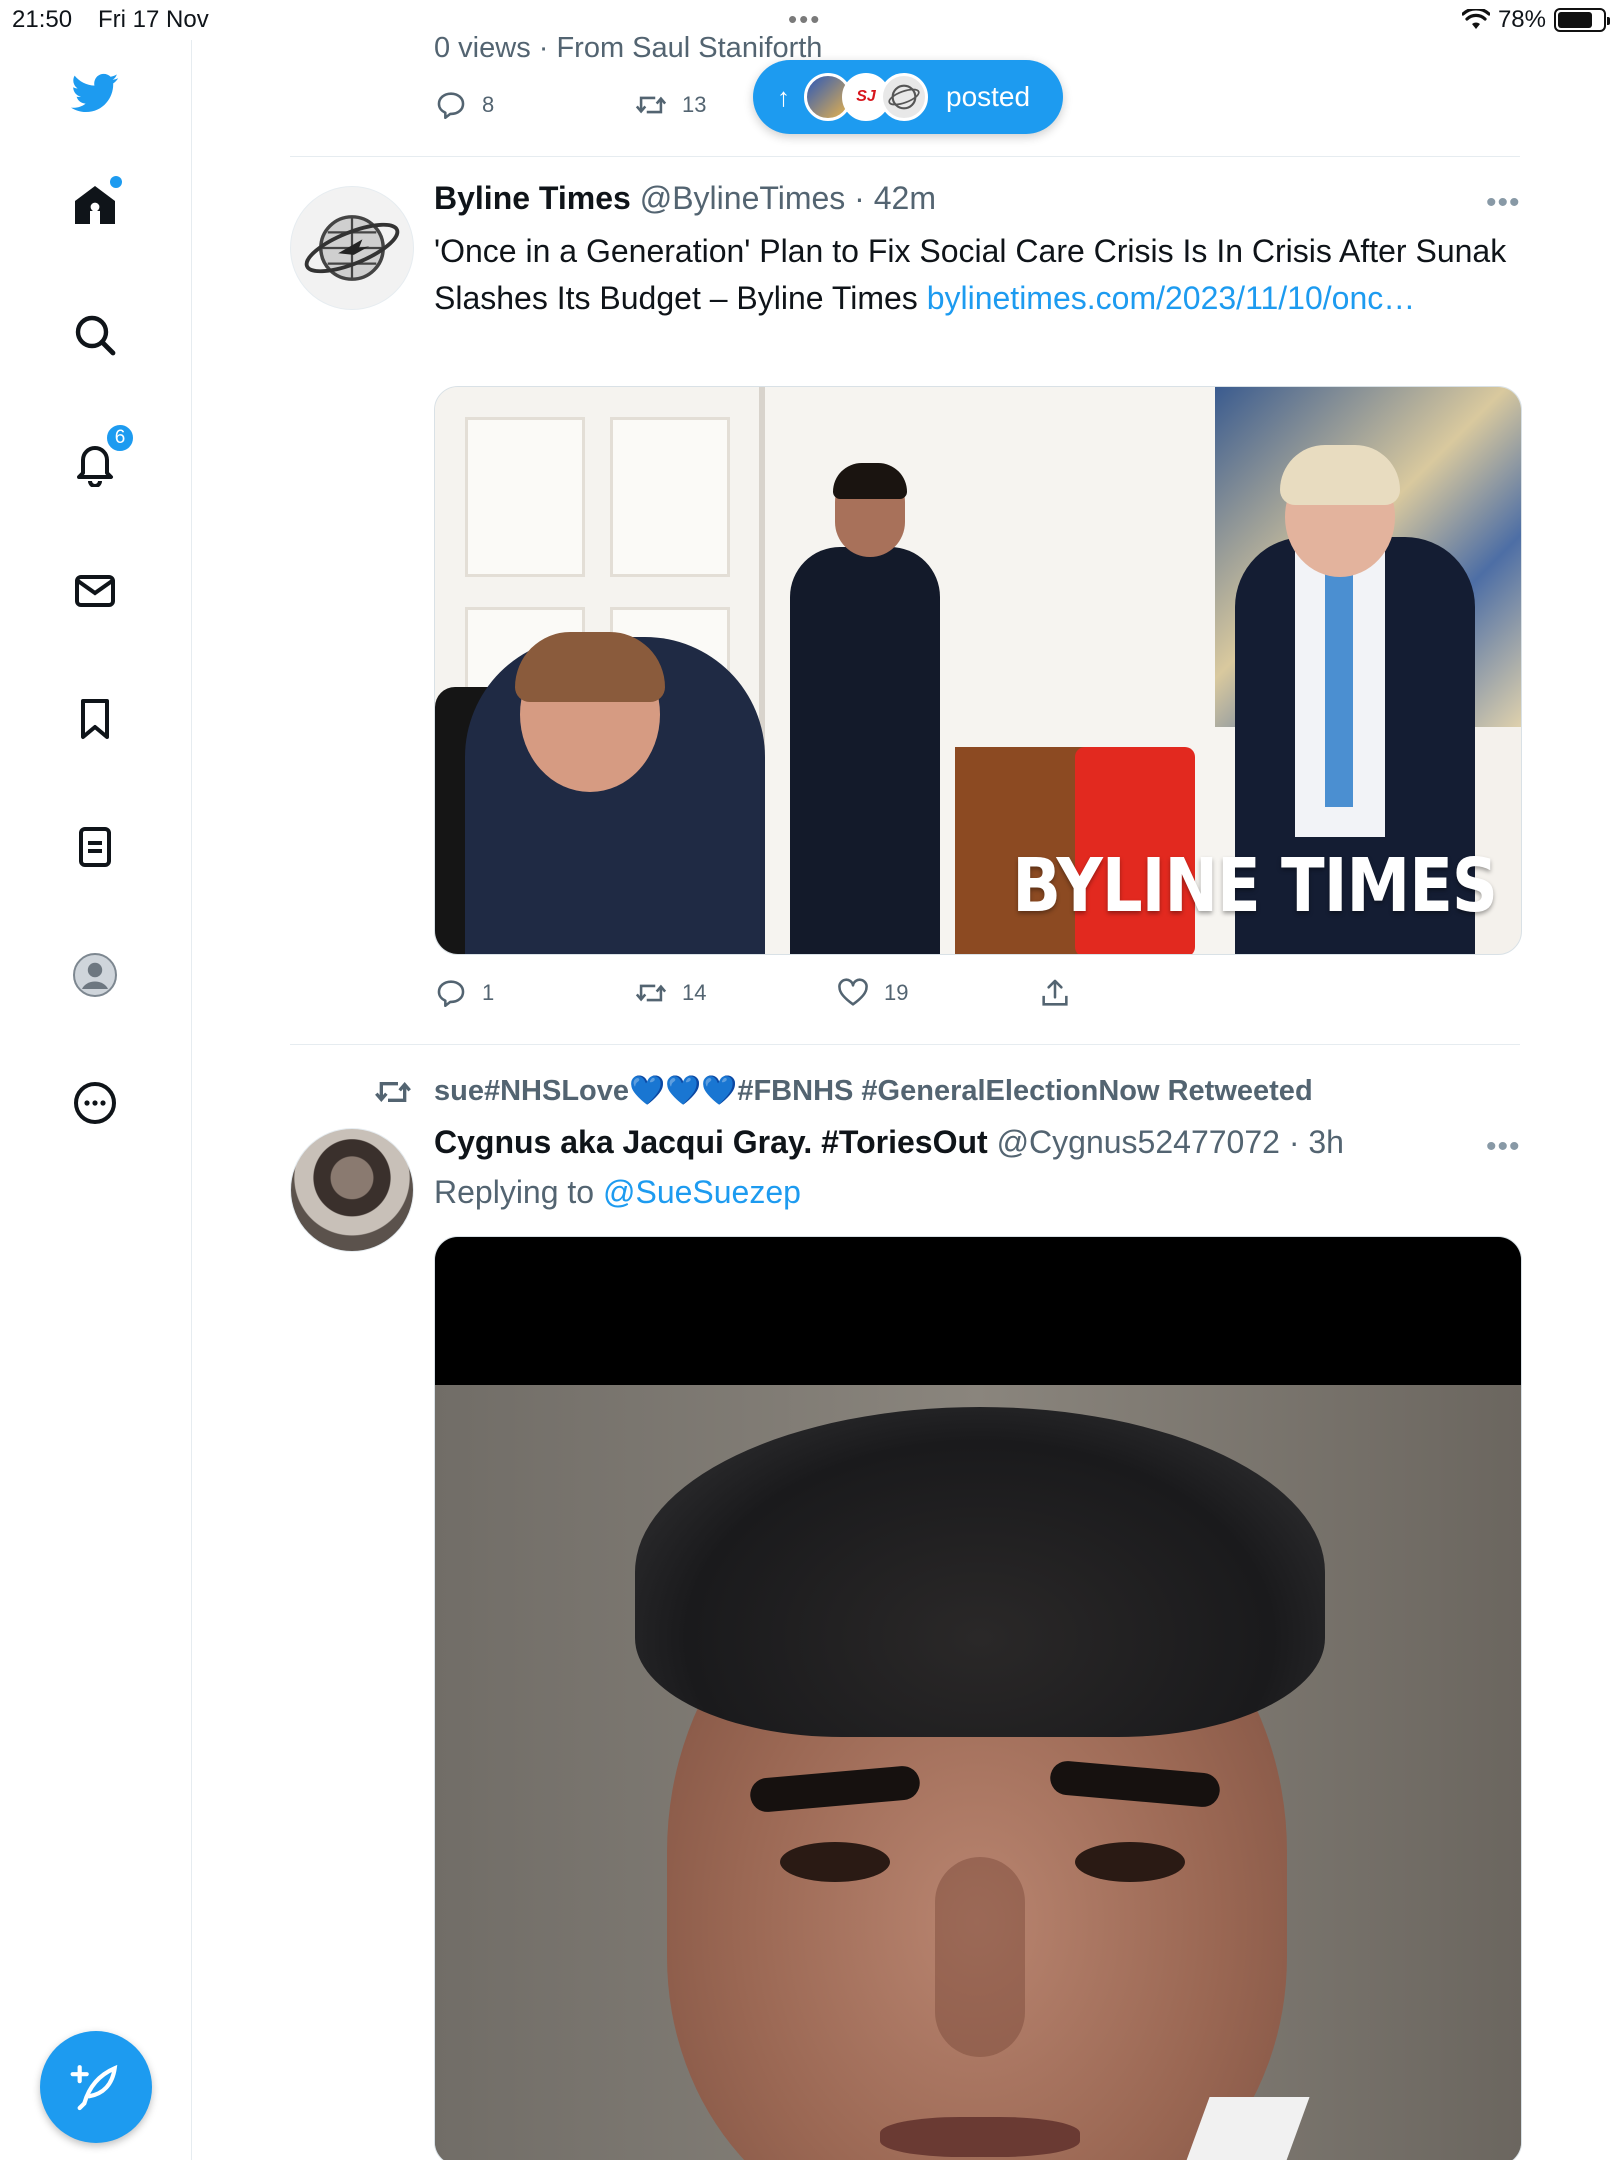 The image size is (1620, 2160). I want to click on prev-tweet-actions: 8 13, so click(570, 105).